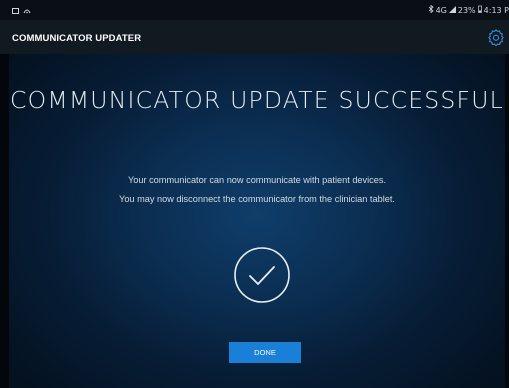 This screenshot has height=388, width=509. I want to click on app-header: COMMUNICATOR UPDATER, so click(254, 37).